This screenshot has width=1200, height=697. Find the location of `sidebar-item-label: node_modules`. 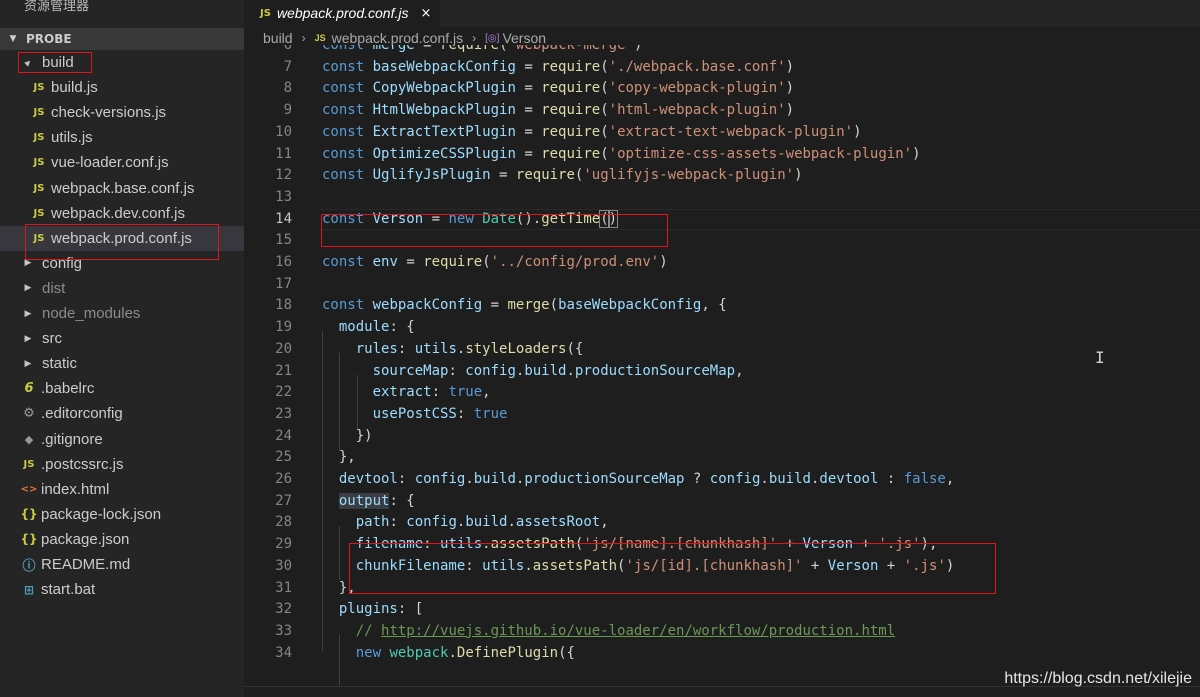

sidebar-item-label: node_modules is located at coordinates (91, 313).